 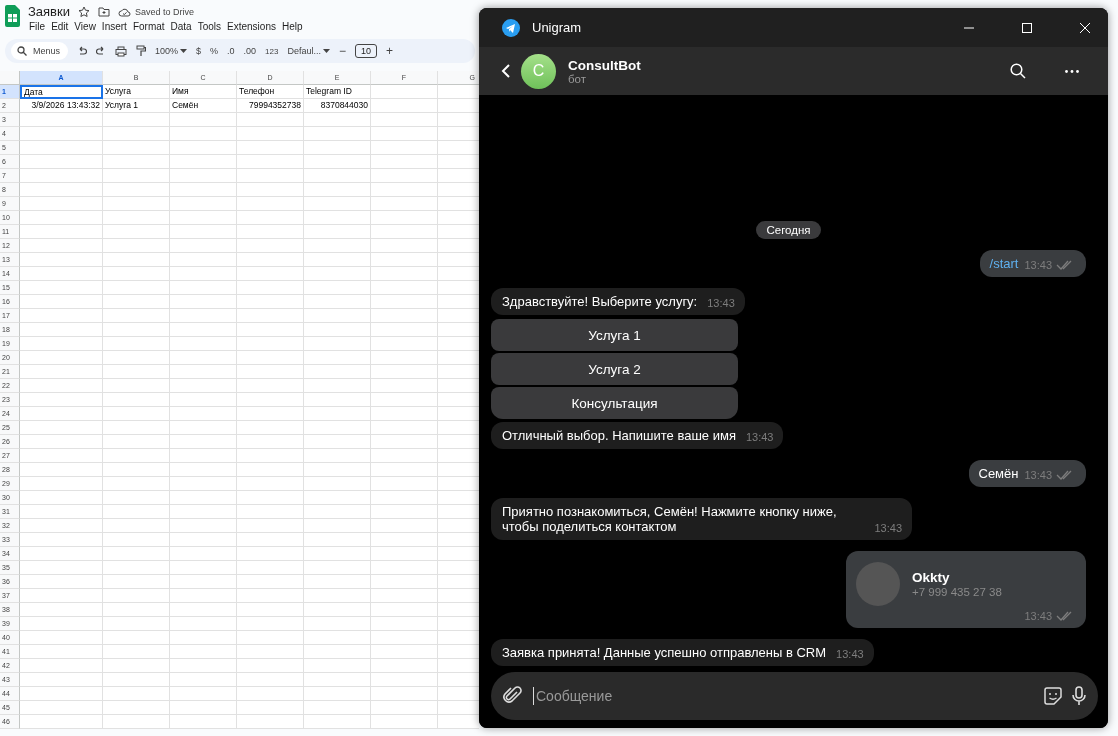 I want to click on message-text: Здравствуйте! Выберите услугу:, so click(x=600, y=301).